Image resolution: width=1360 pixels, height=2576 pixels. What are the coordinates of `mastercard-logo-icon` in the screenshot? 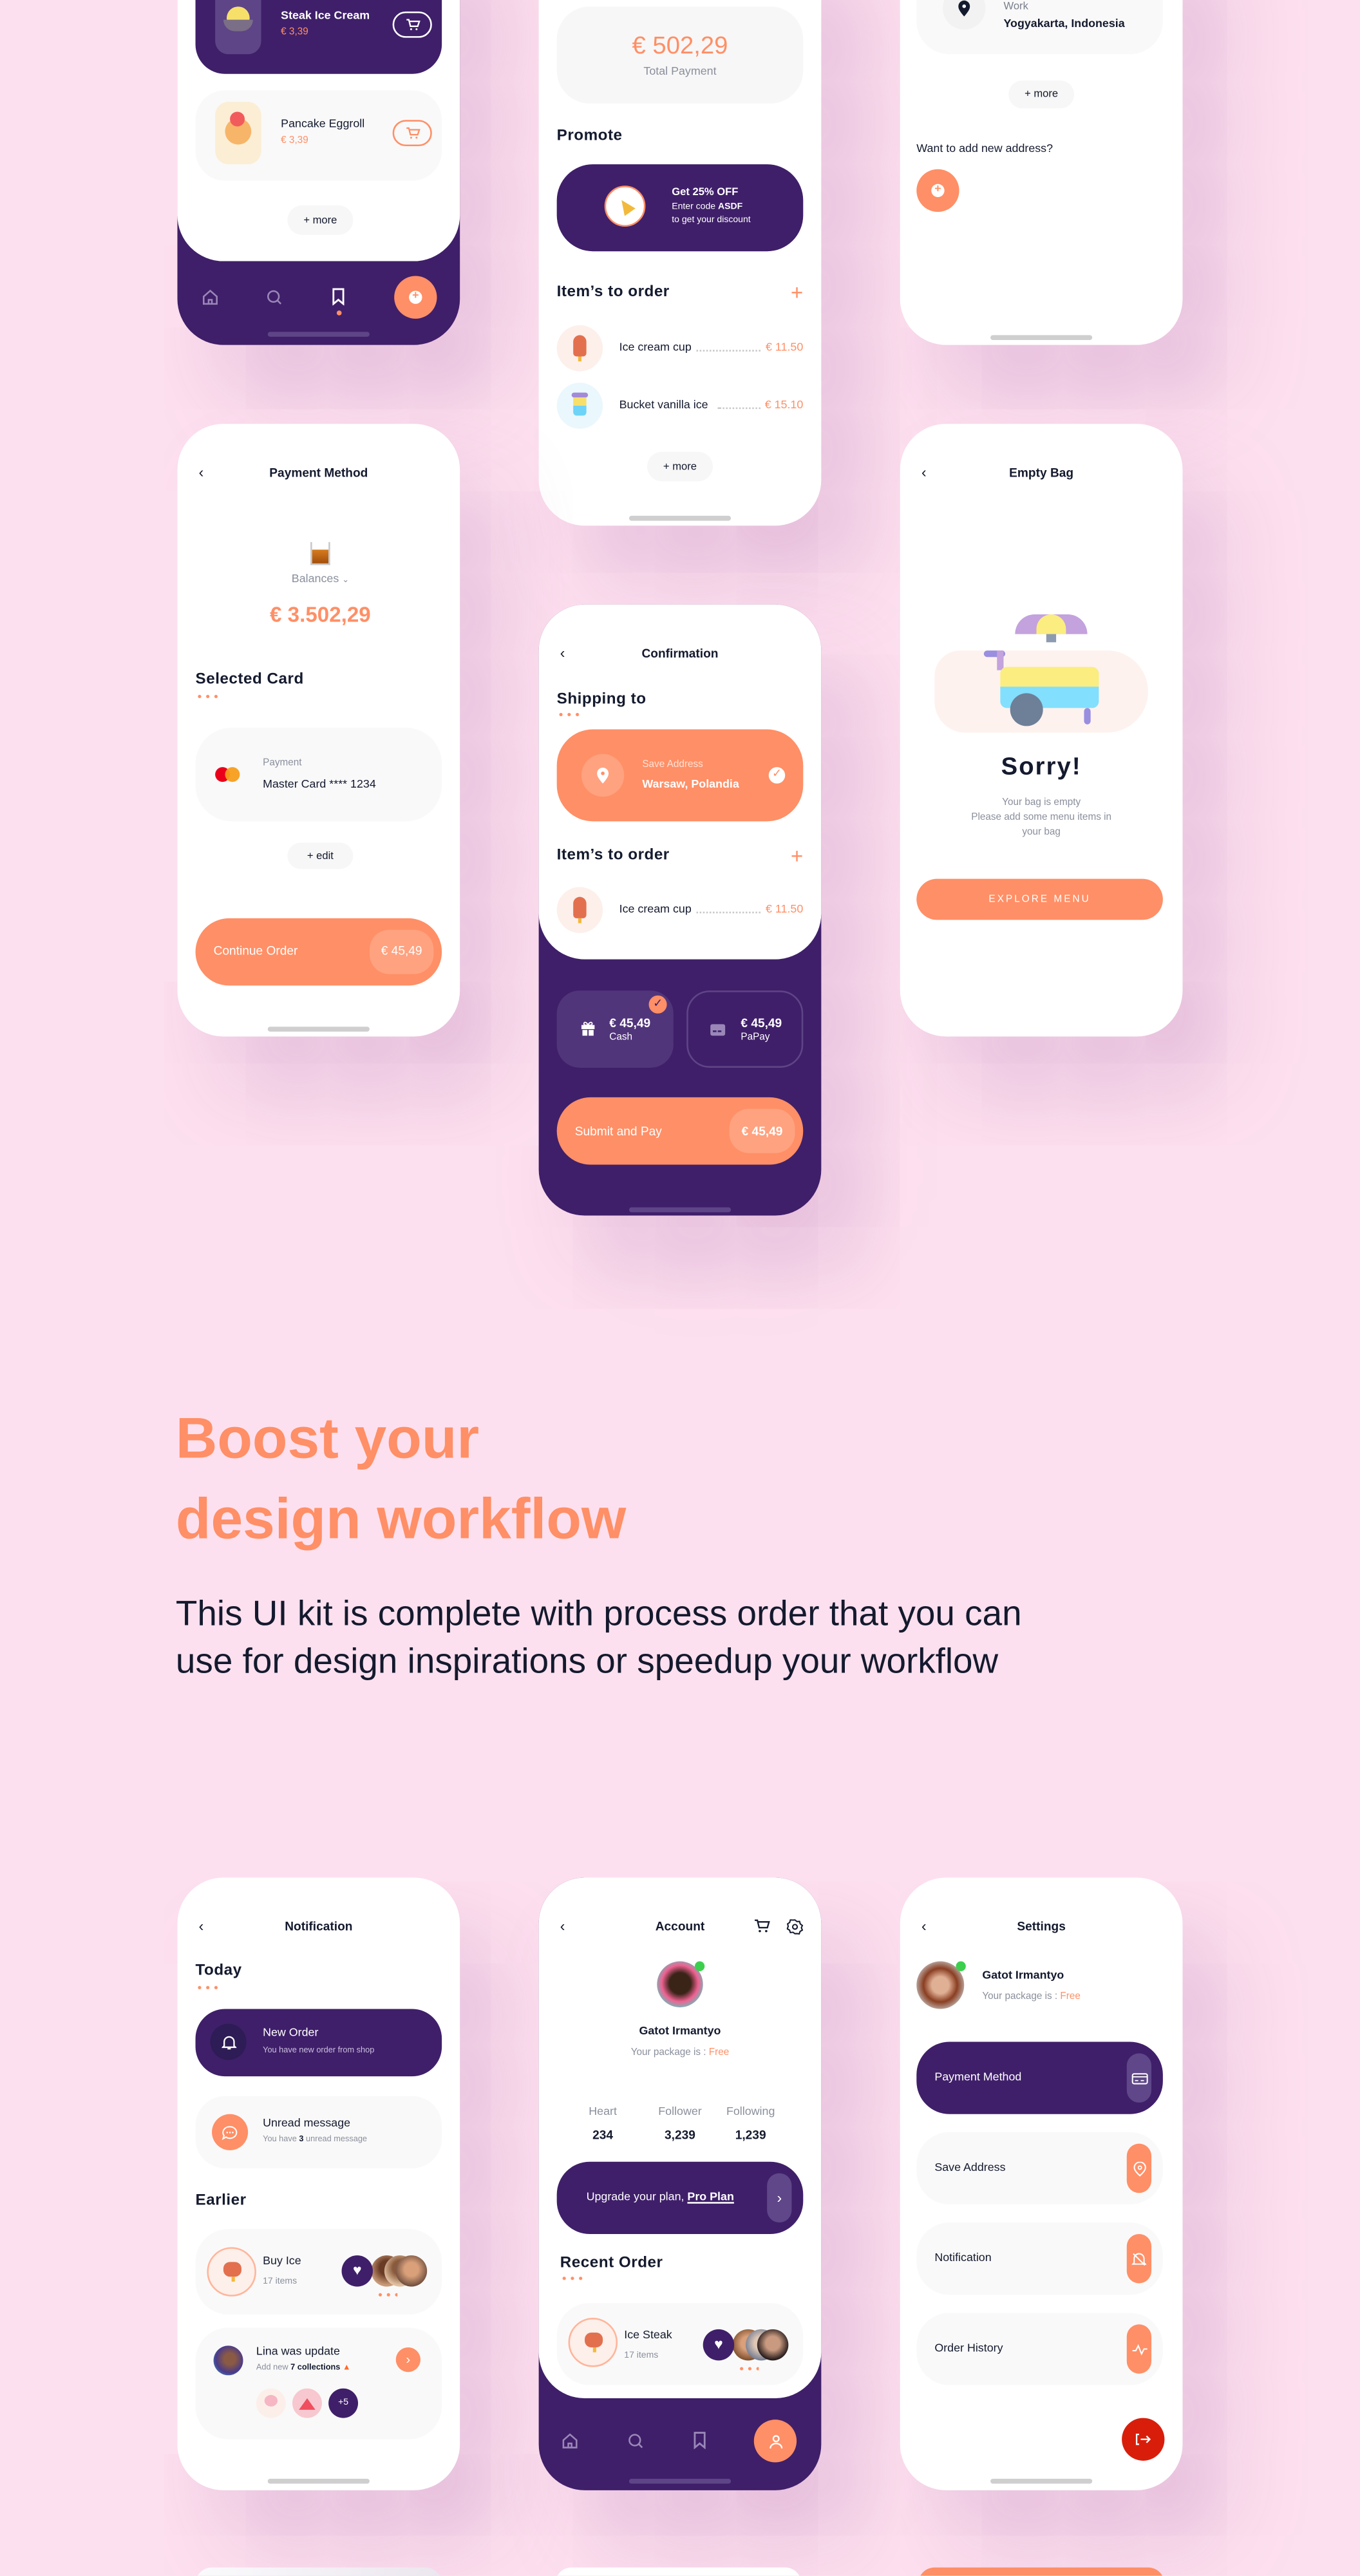 It's located at (228, 775).